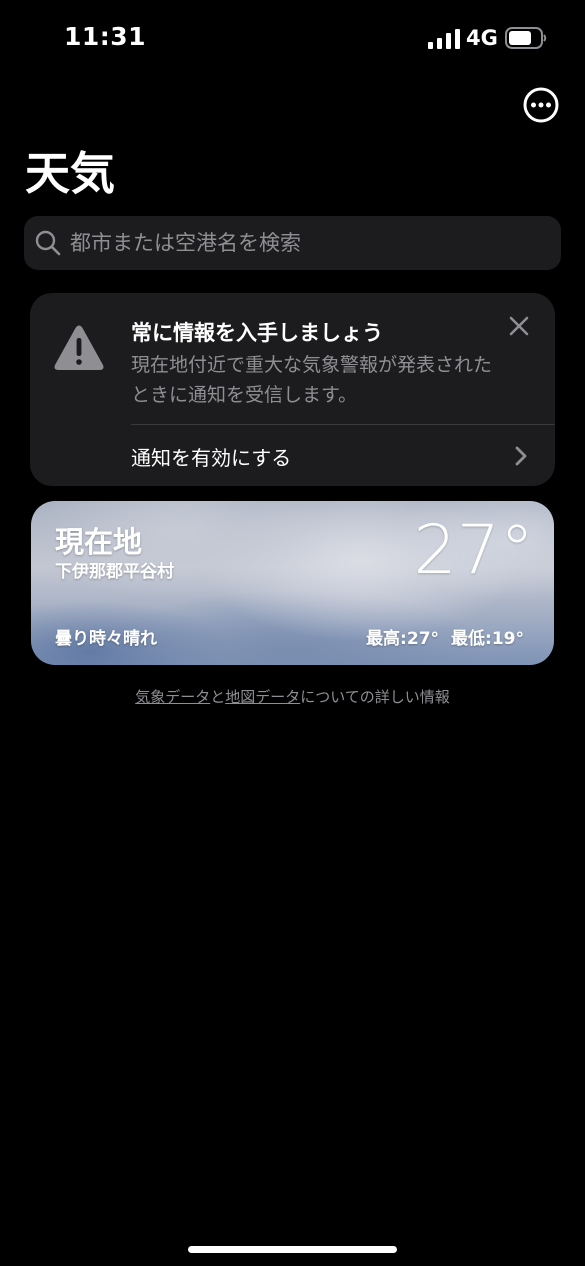  What do you see at coordinates (70, 173) in the screenshot?
I see `page-title: 天気` at bounding box center [70, 173].